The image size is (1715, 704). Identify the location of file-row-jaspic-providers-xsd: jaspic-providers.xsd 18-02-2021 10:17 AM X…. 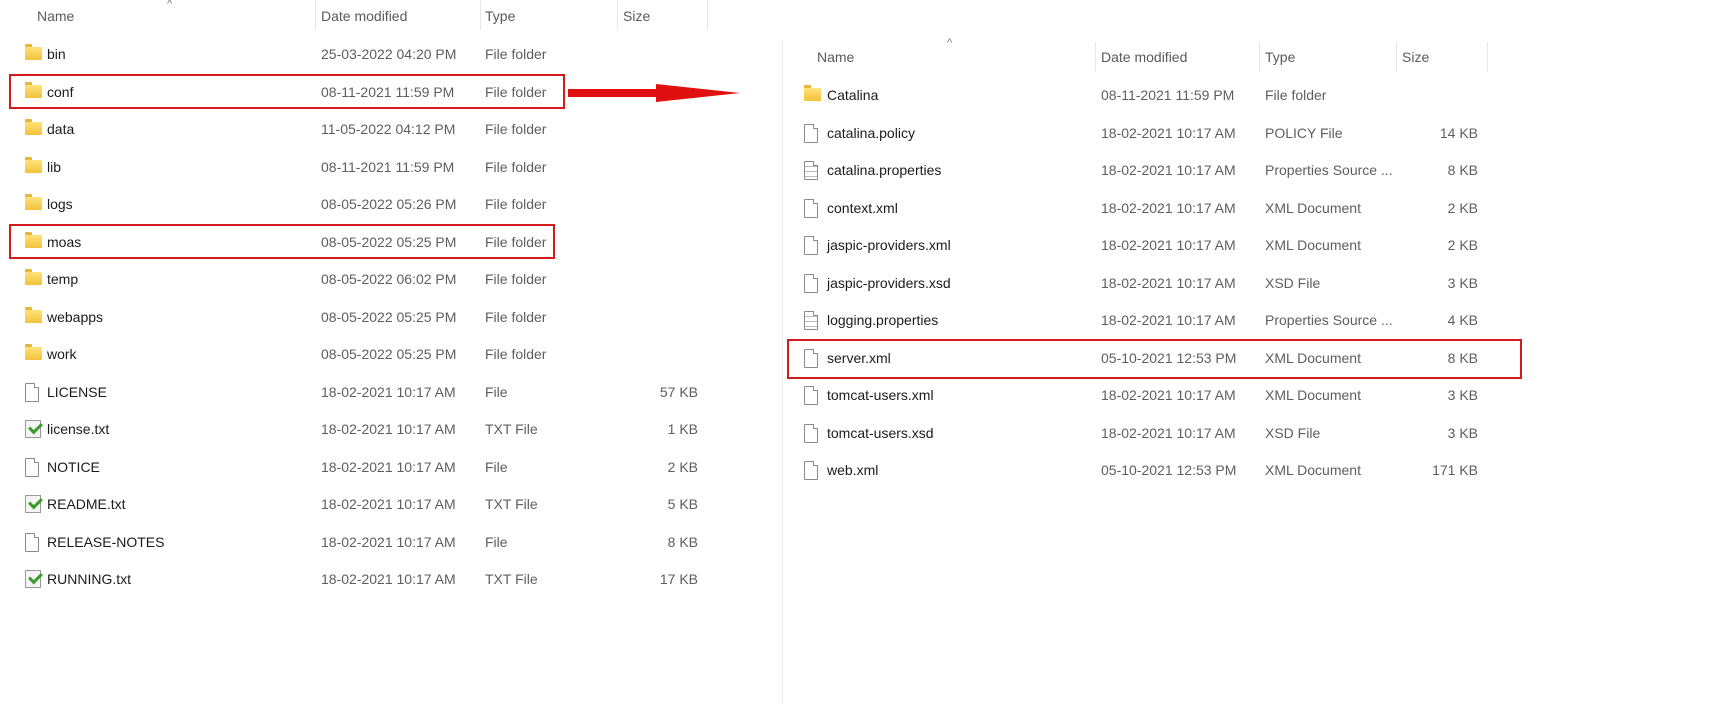
(1130, 283).